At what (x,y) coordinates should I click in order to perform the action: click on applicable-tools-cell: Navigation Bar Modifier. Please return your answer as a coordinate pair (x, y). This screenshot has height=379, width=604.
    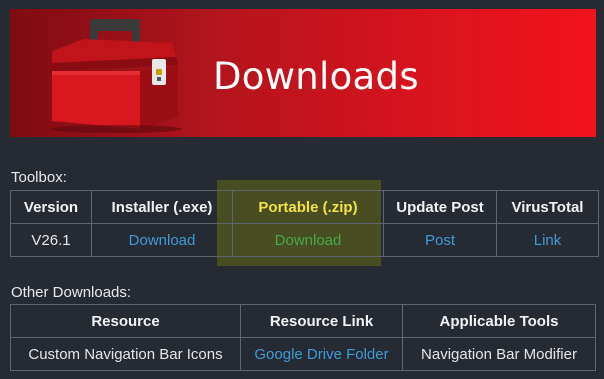
    Looking at the image, I should click on (499, 354).